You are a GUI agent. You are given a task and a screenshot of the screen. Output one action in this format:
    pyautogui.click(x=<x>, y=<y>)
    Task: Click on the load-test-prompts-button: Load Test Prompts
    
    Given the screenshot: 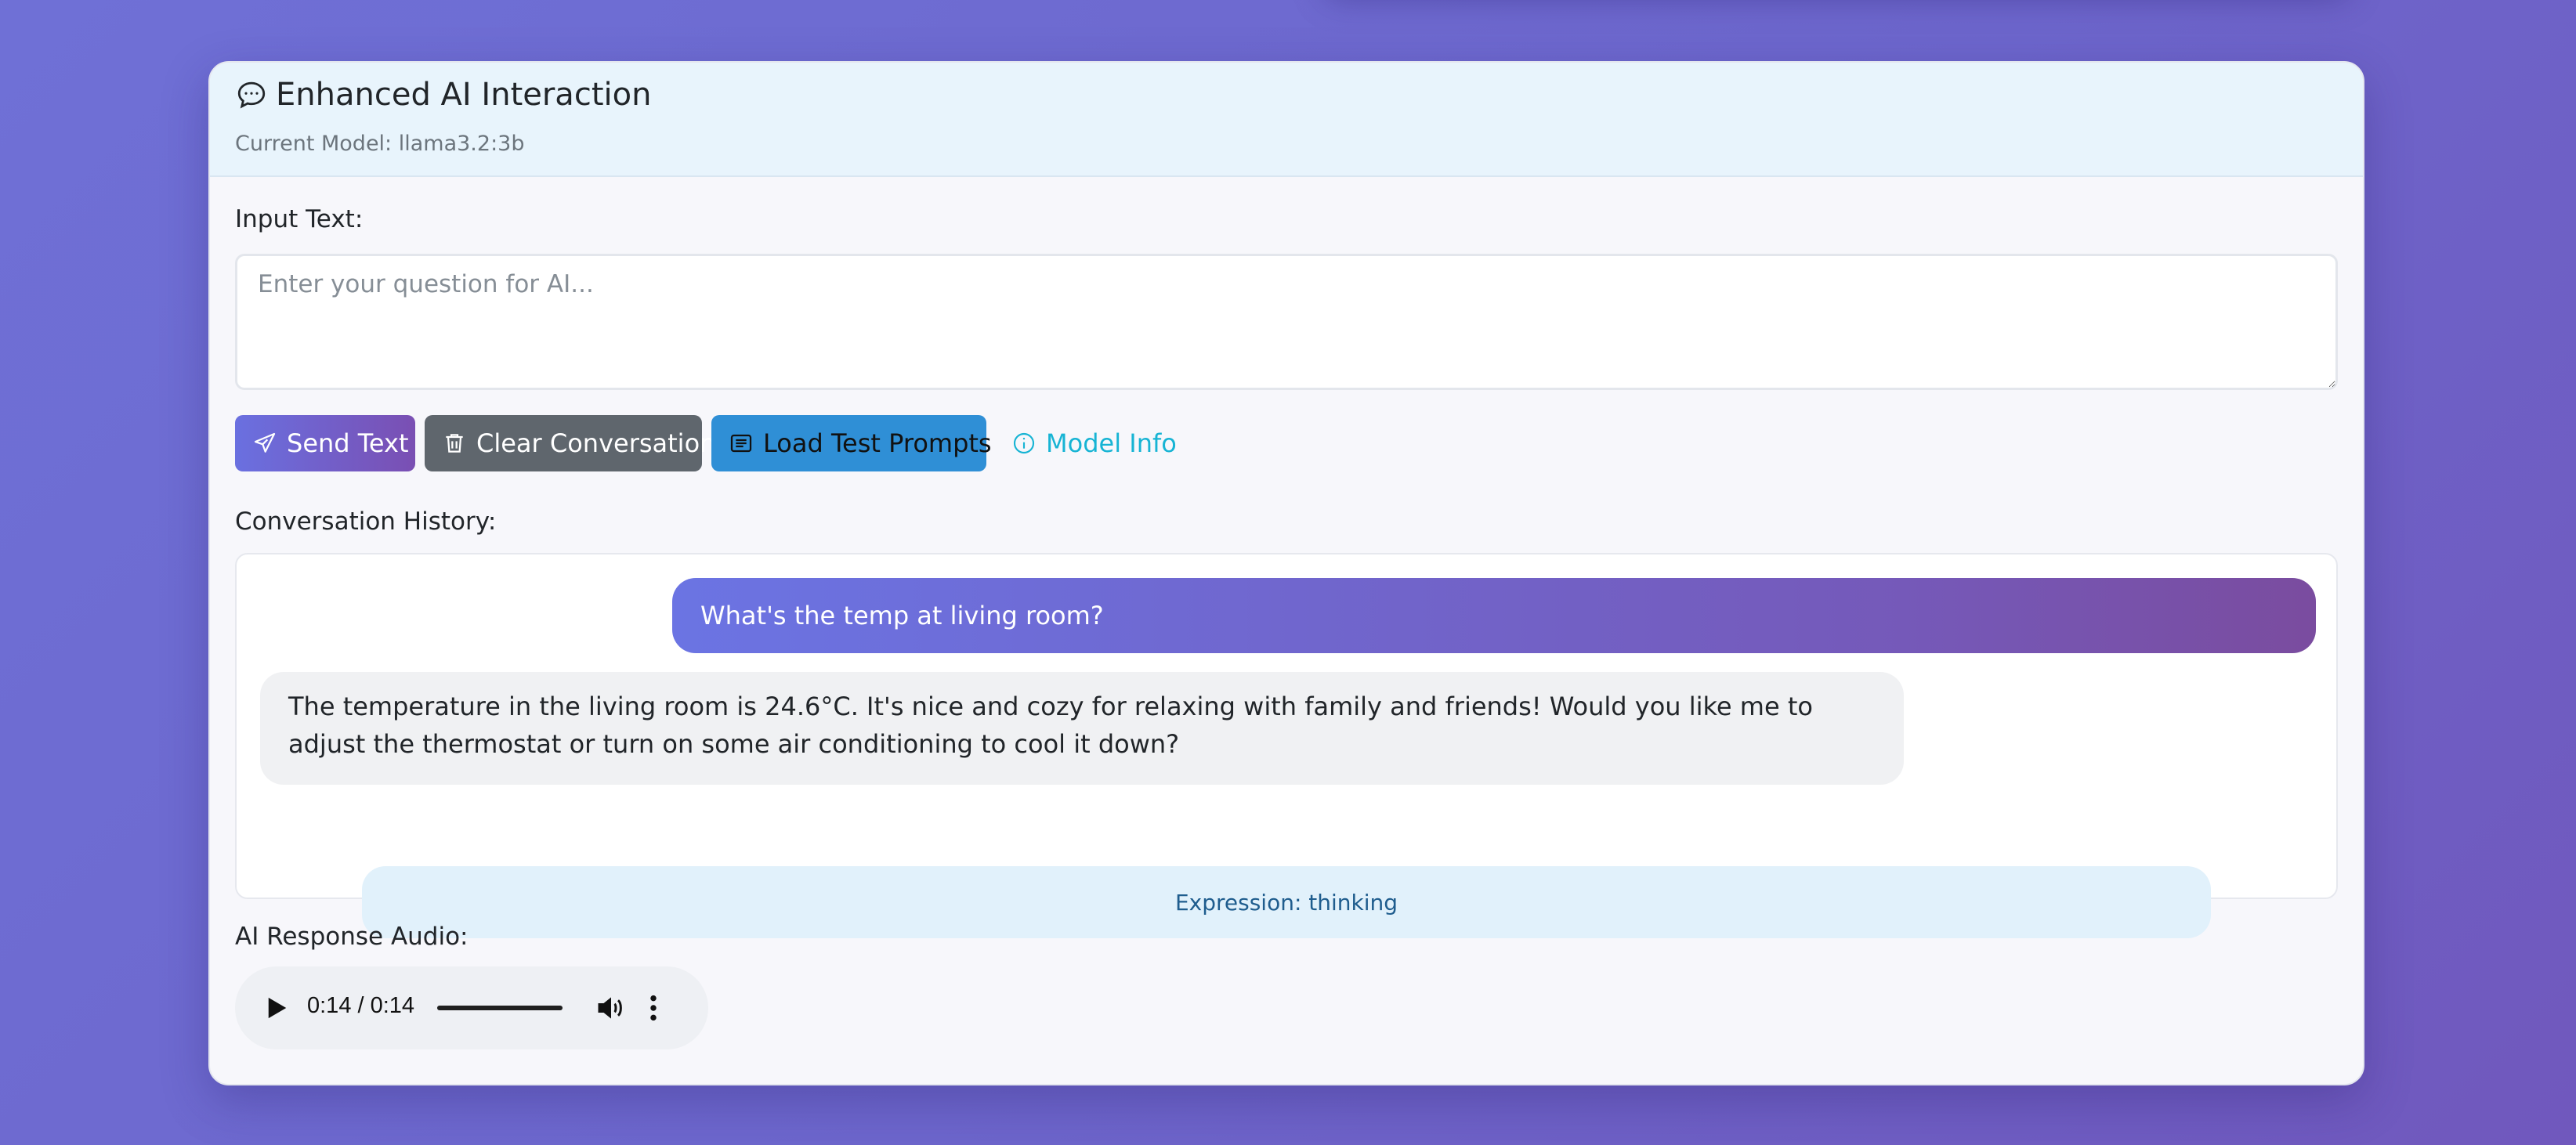 What is the action you would take?
    pyautogui.click(x=852, y=443)
    